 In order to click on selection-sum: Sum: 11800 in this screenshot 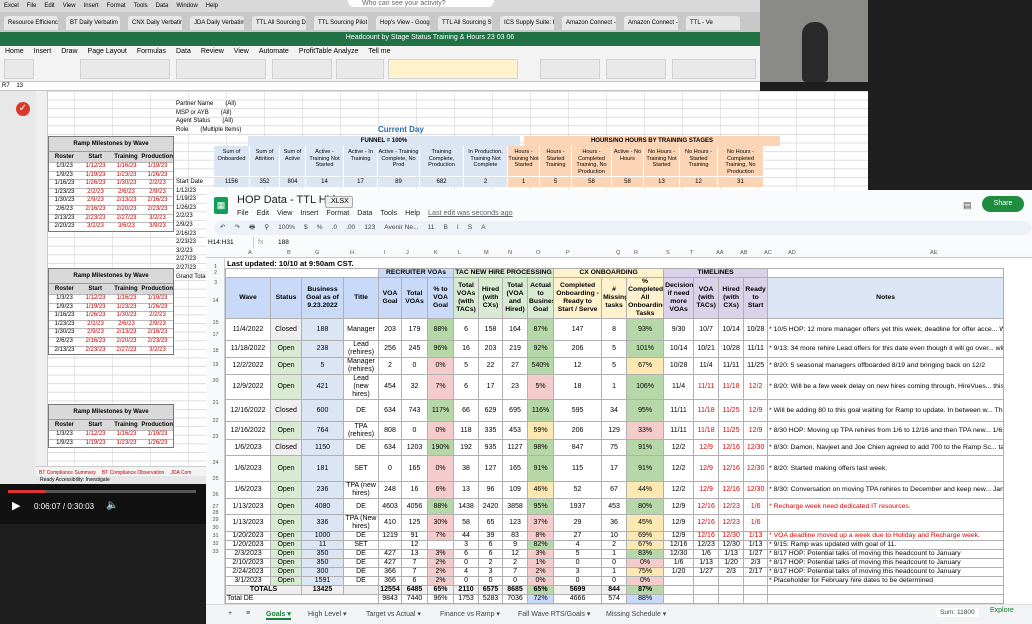, I will do `click(957, 612)`.